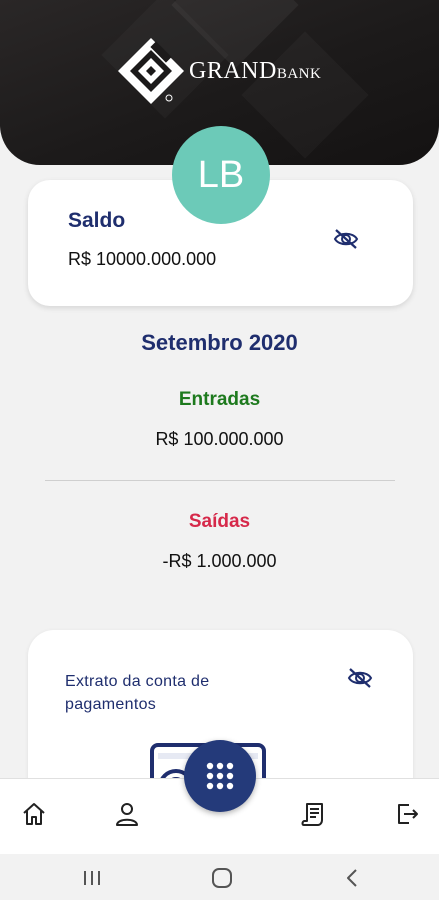 This screenshot has height=900, width=439. I want to click on income-label: Entradas, so click(219, 399).